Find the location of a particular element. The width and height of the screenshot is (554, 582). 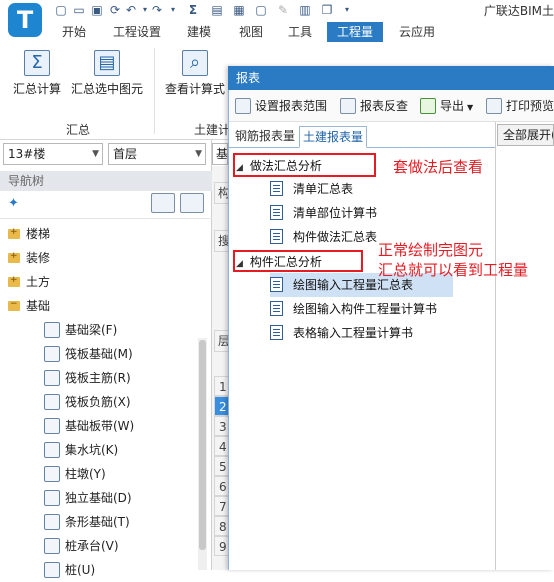

expand-all-button: 全部展开( is located at coordinates (525, 135).